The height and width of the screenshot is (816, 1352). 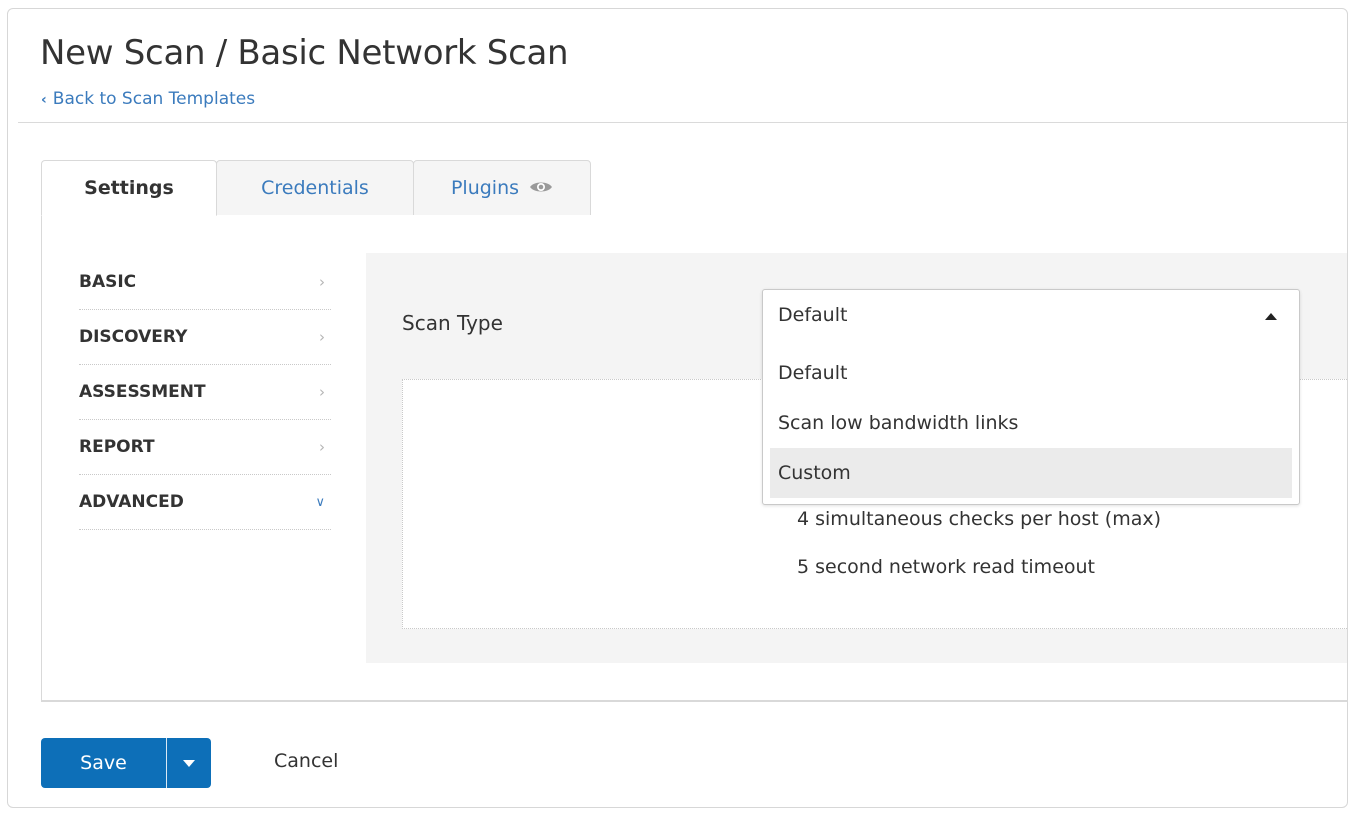 I want to click on sidebar-item-label: ASSESSMENT, so click(x=142, y=392).